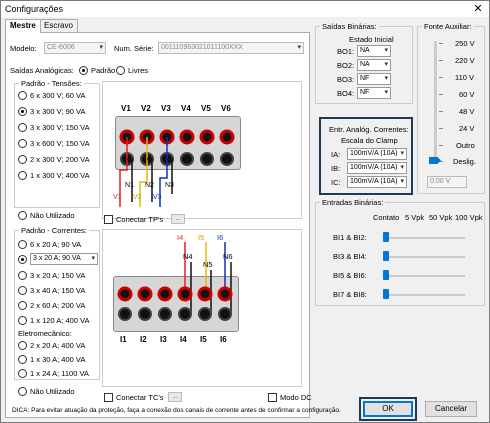 The image size is (490, 423). I want to click on bo3-select: NF ▾, so click(374, 79).